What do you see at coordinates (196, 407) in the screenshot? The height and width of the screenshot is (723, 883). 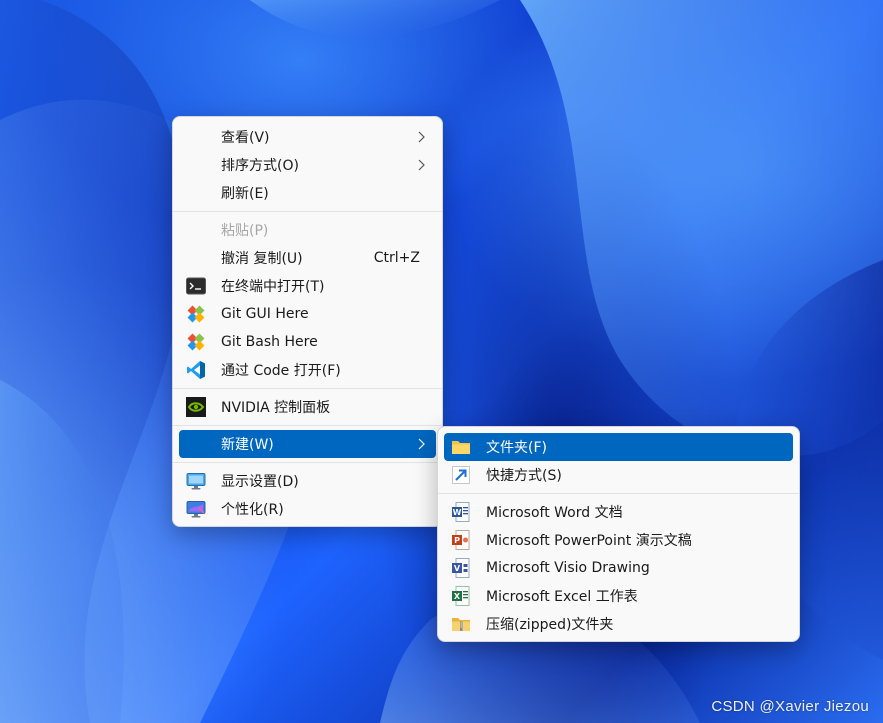 I see `nvidia-icon` at bounding box center [196, 407].